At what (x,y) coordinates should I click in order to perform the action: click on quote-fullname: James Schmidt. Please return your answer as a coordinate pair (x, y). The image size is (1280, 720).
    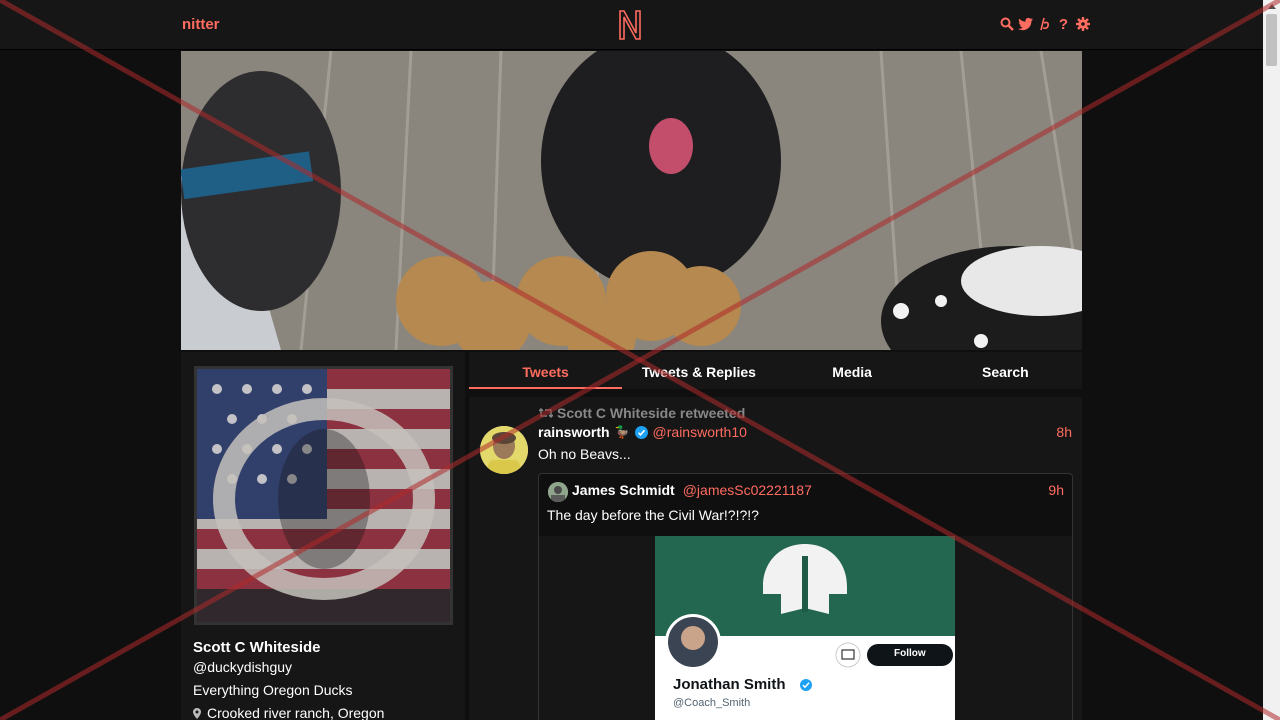
    Looking at the image, I should click on (623, 490).